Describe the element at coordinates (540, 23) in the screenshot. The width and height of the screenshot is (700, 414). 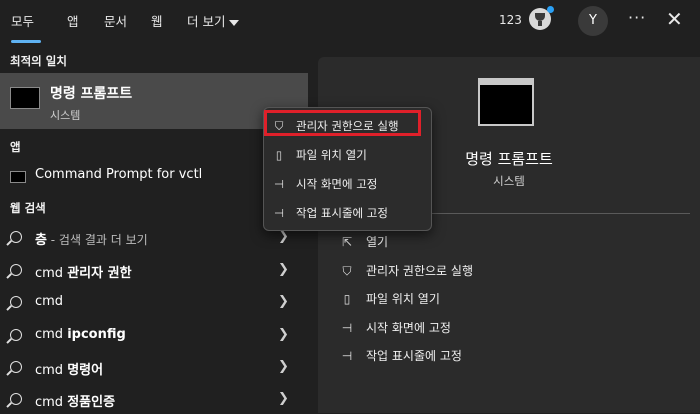
I see `trophy-stem-shape` at that location.